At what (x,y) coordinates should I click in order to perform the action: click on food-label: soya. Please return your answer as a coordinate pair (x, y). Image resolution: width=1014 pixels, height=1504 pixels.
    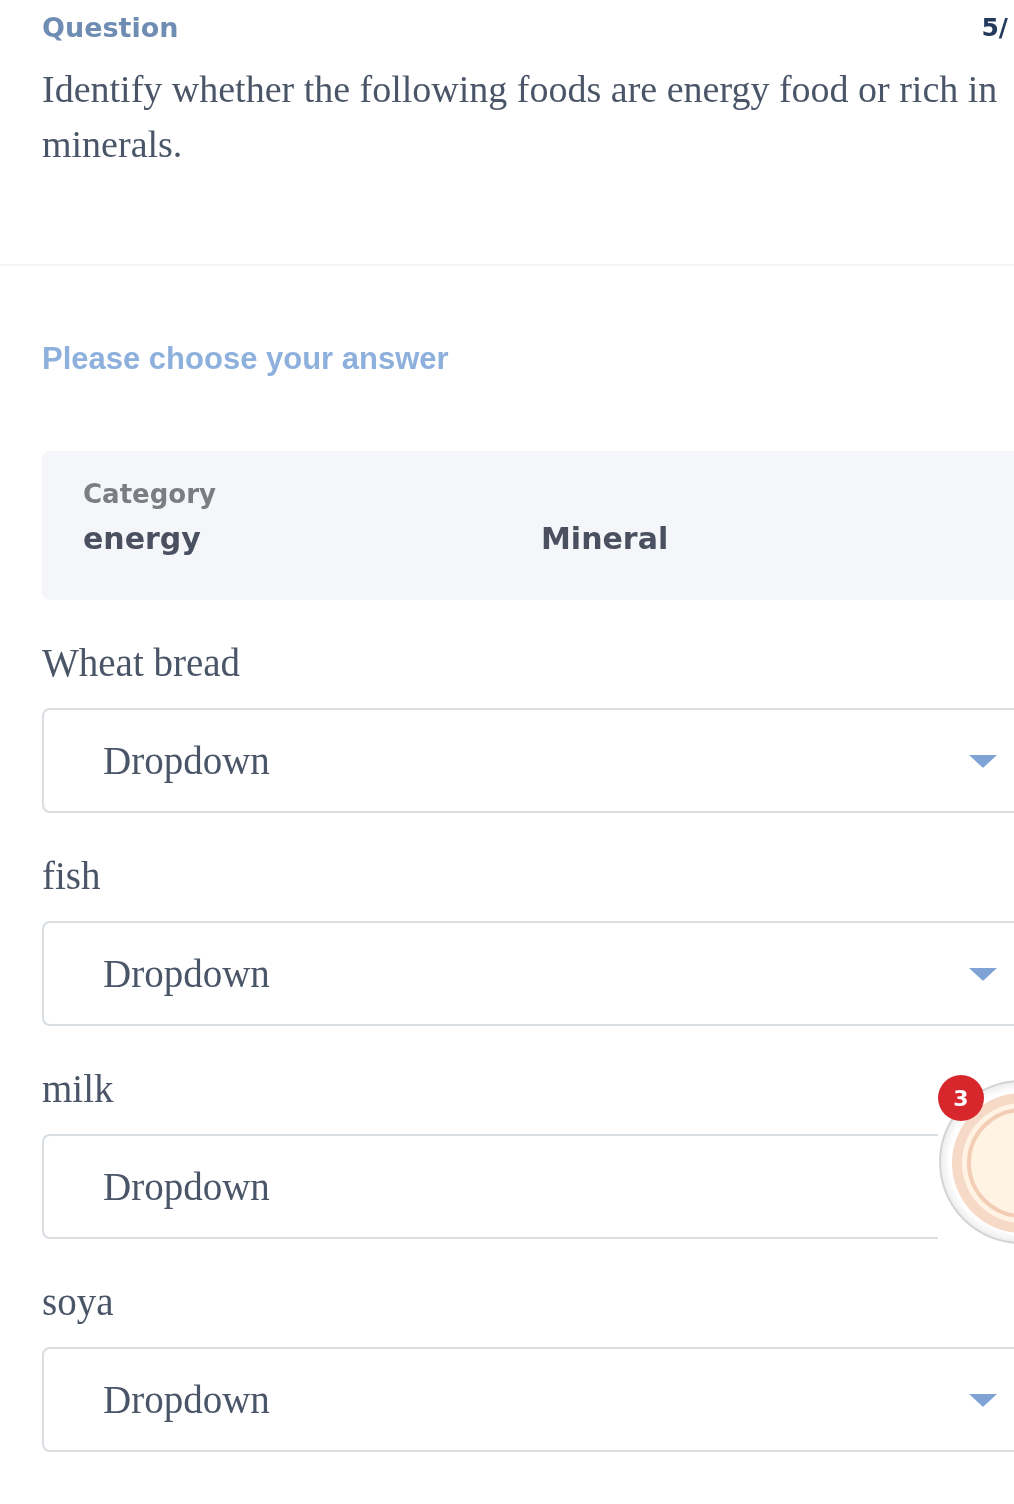
    Looking at the image, I should click on (78, 1302).